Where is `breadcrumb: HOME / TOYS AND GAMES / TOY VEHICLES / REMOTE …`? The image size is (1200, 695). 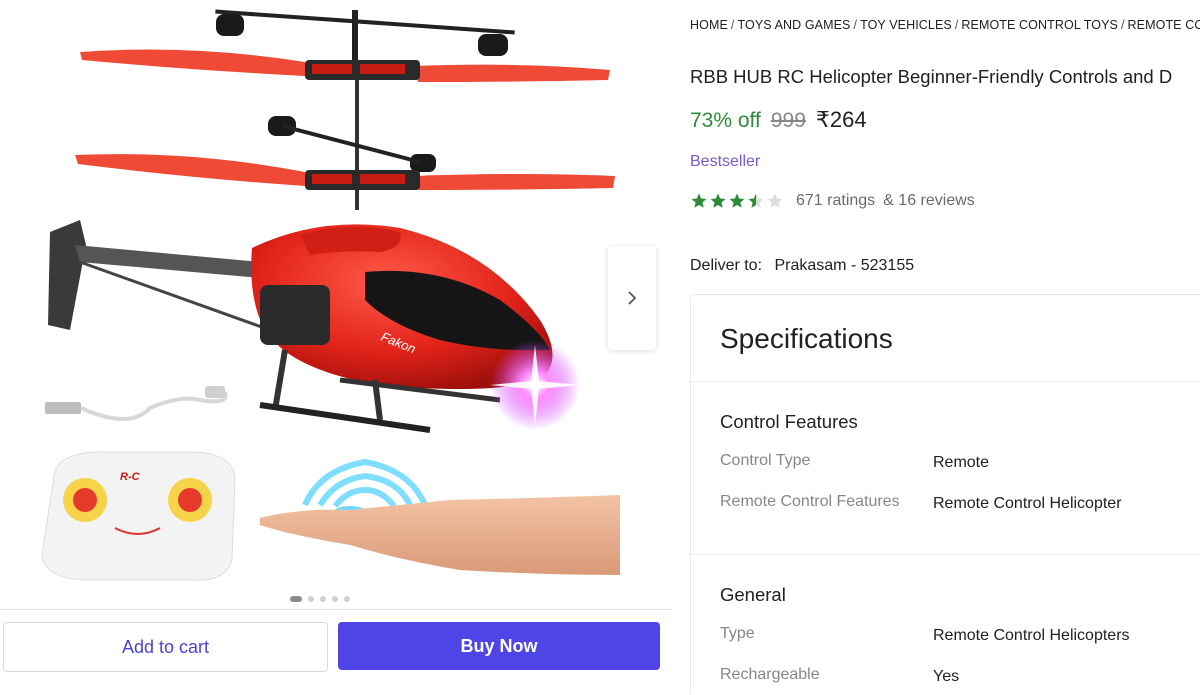 breadcrumb: HOME / TOYS AND GAMES / TOY VEHICLES / REMOTE … is located at coordinates (945, 25).